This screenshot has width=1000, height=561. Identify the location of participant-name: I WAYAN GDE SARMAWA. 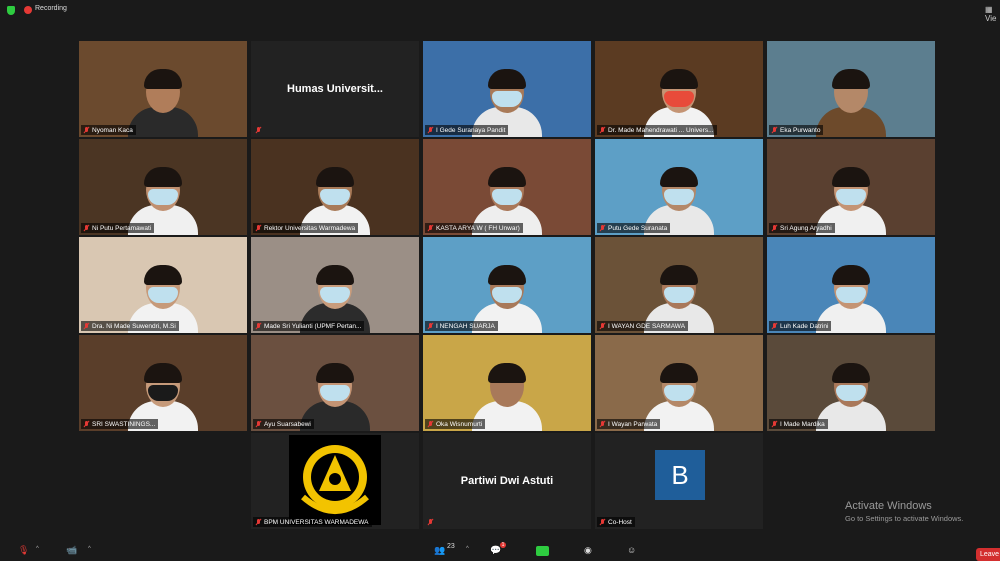
(647, 326).